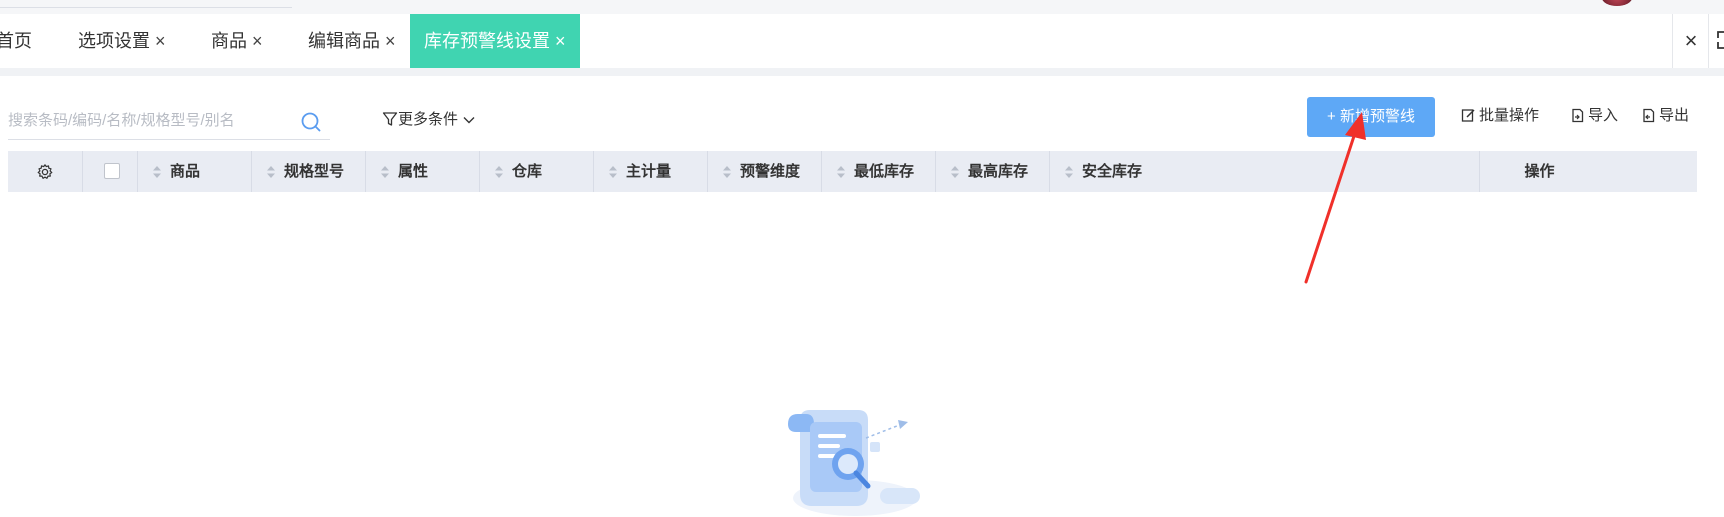  I want to click on empty-data-illustration, so click(854, 463).